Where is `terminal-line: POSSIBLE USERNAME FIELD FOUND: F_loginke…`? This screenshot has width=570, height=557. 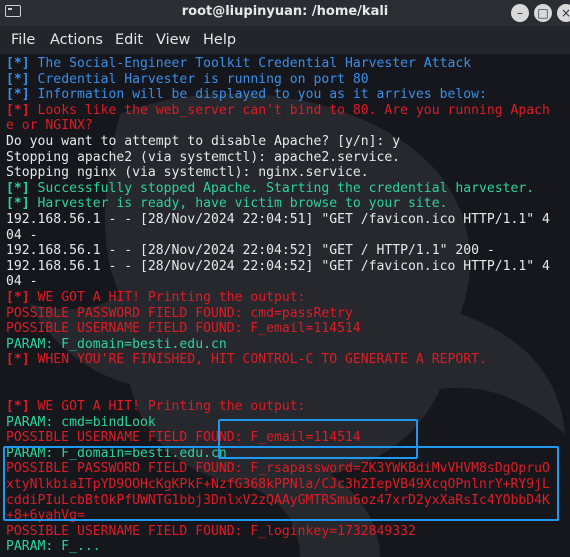
terminal-line: POSSIBLE USERNAME FIELD FOUND: F_loginke… is located at coordinates (278, 532).